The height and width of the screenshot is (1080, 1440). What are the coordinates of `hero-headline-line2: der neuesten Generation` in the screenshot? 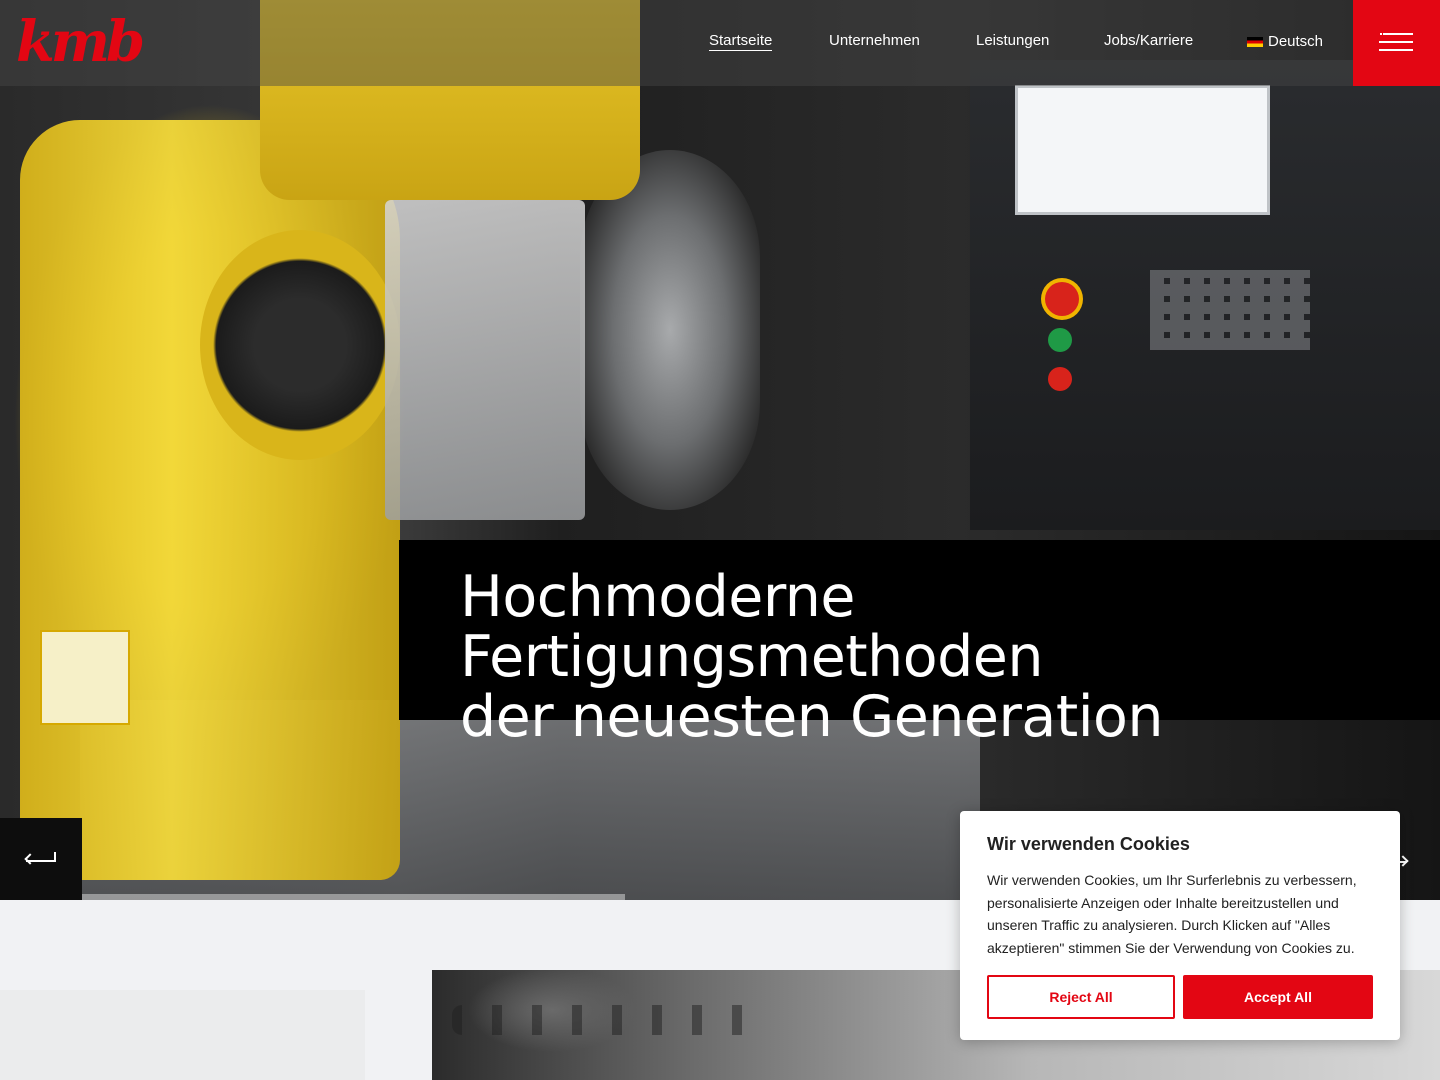 It's located at (812, 717).